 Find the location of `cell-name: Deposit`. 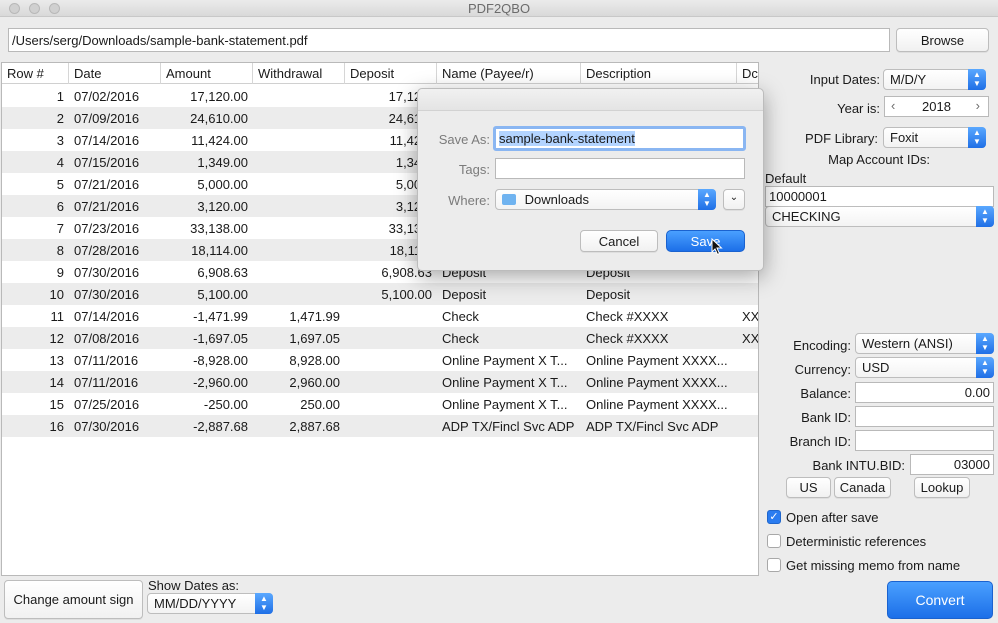

cell-name: Deposit is located at coordinates (464, 294).